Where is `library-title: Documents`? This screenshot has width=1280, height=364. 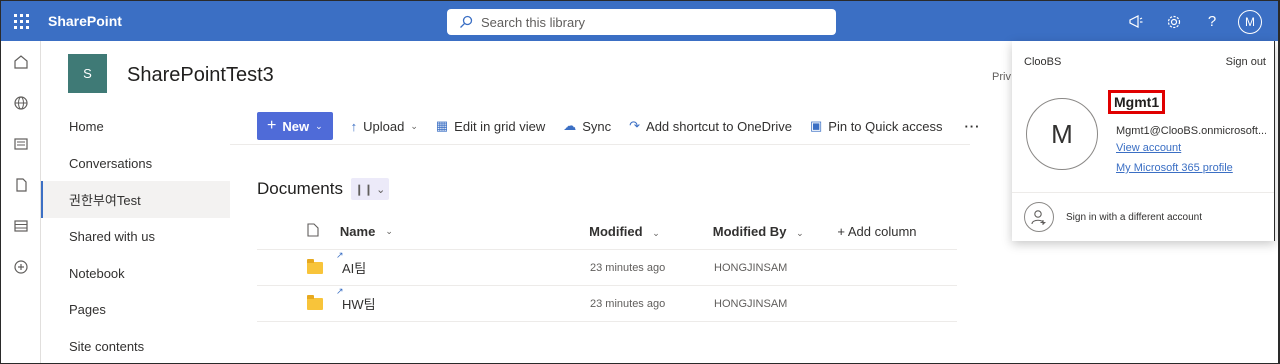 library-title: Documents is located at coordinates (300, 189).